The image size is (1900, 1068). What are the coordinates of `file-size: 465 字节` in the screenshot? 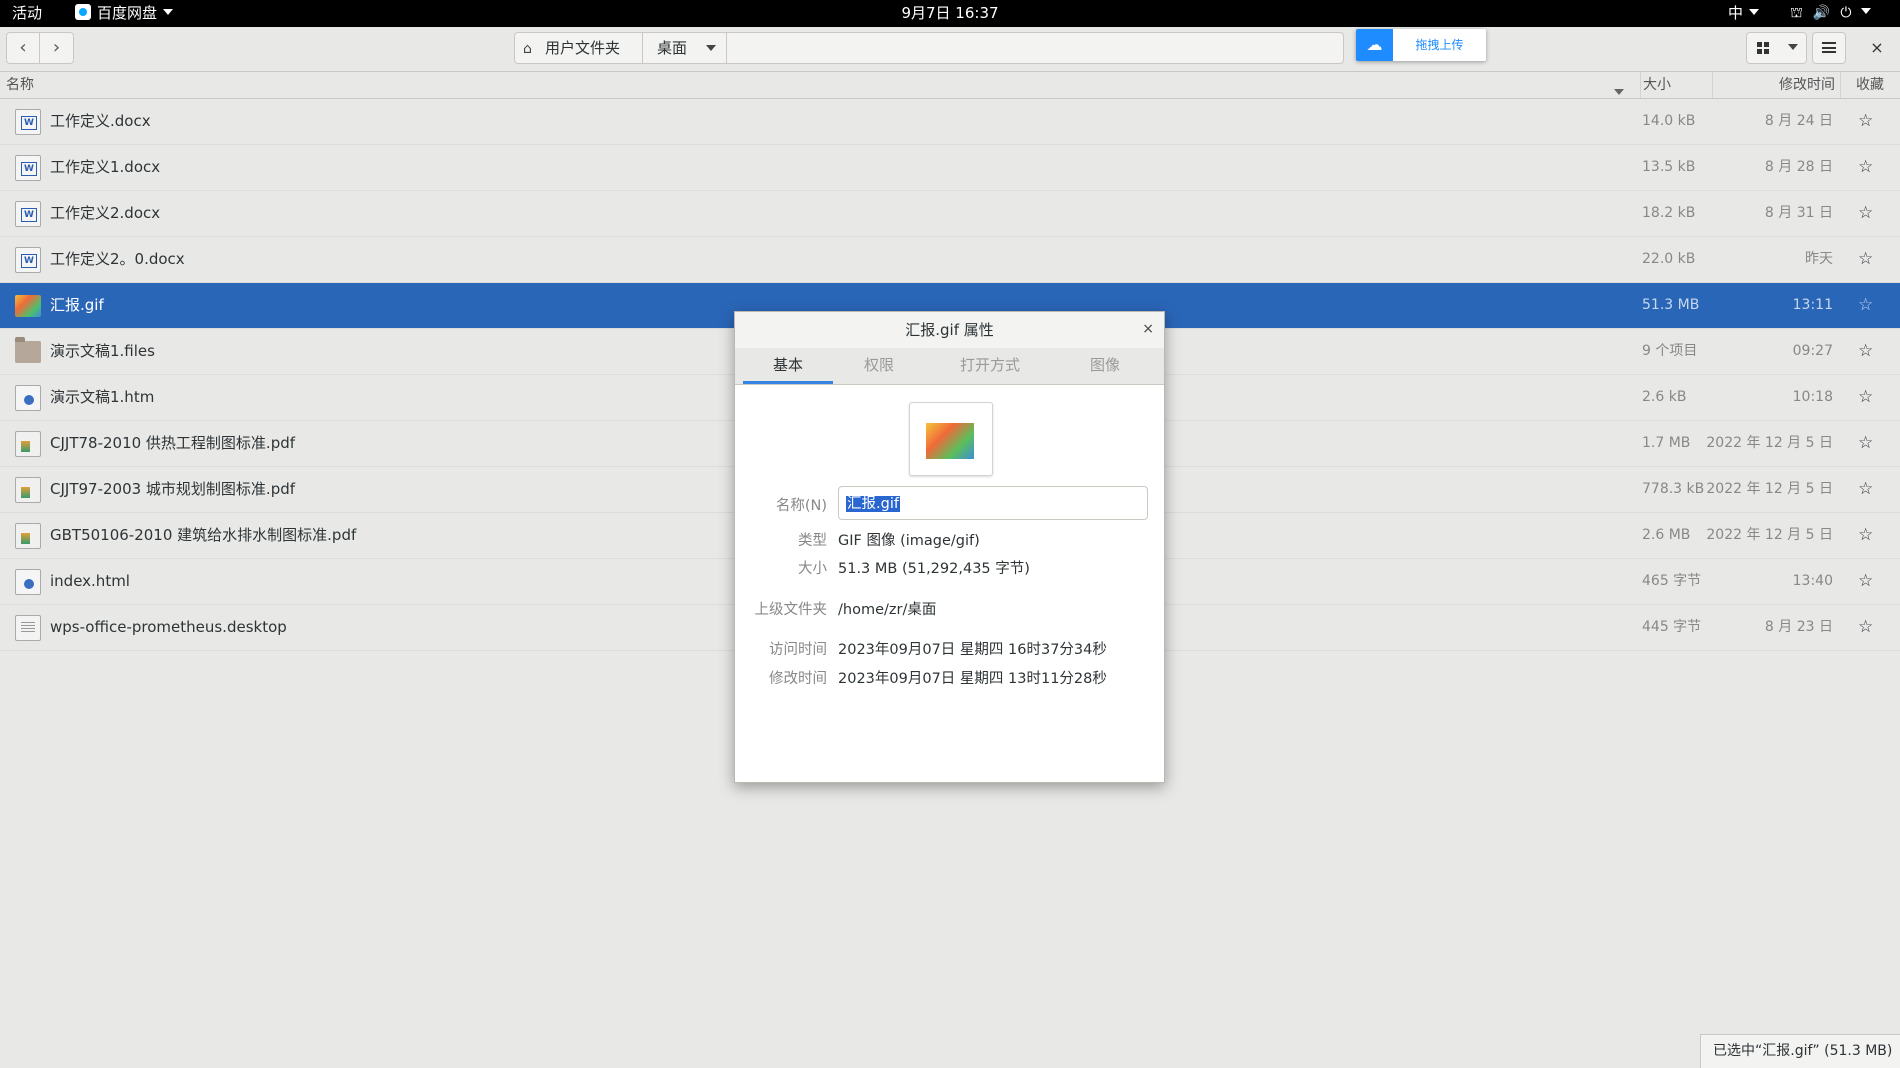 It's located at (1672, 581).